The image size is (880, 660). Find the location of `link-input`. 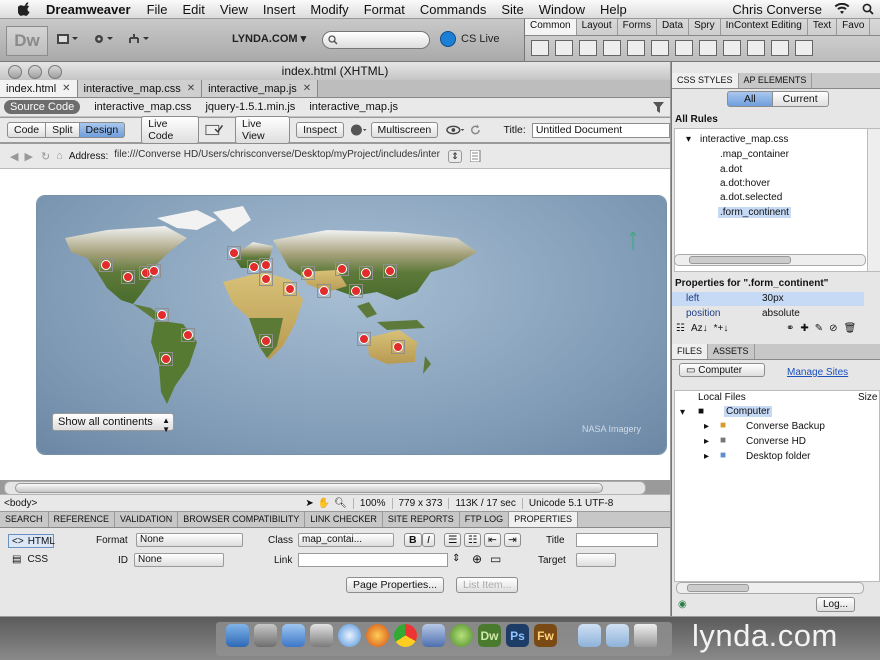

link-input is located at coordinates (373, 560).